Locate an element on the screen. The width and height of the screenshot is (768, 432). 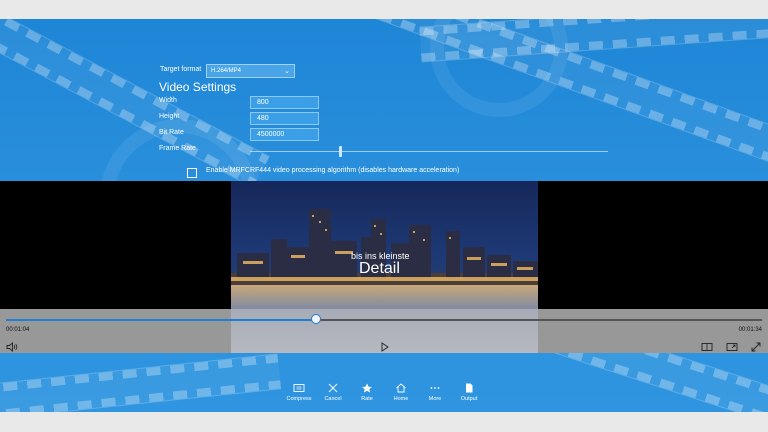
output-button: Output is located at coordinates (469, 392).